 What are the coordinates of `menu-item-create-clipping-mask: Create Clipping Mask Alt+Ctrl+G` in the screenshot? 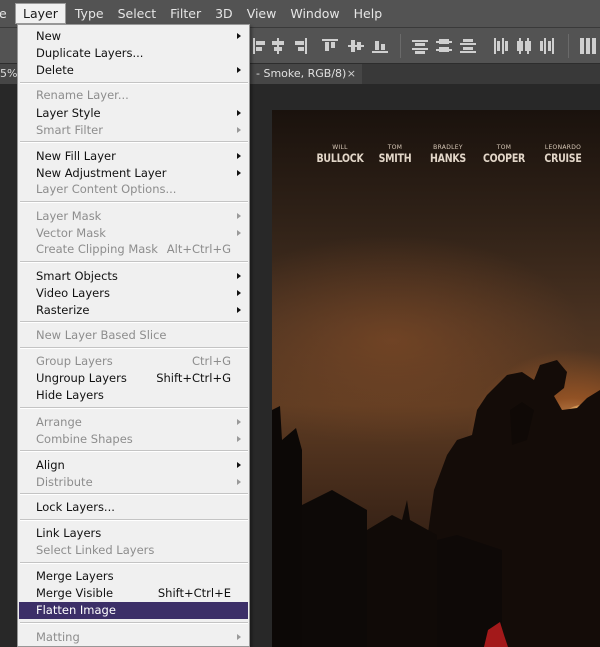 It's located at (133, 249).